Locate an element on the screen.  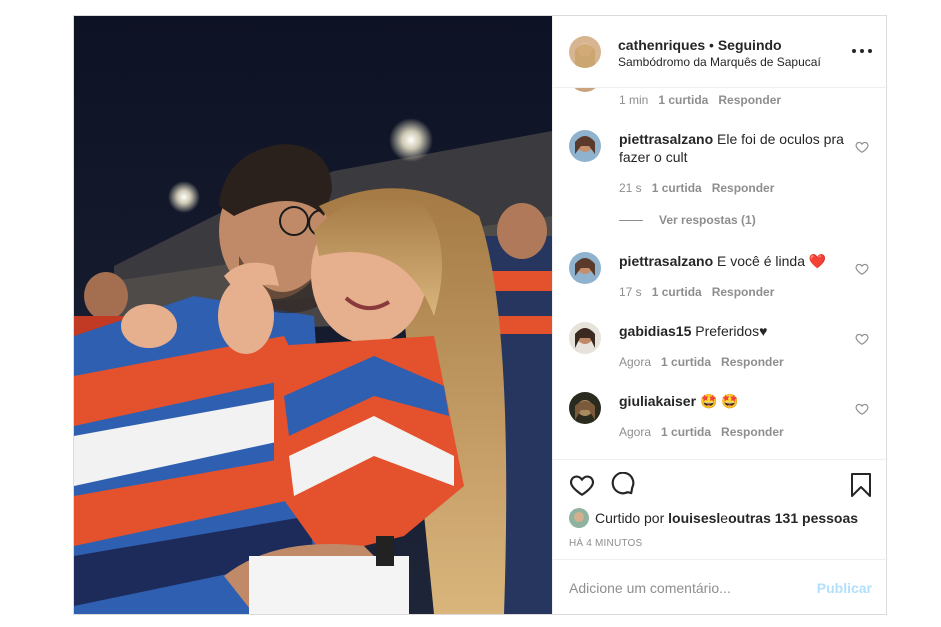
comment-text: gabidias15 Preferidos♥ is located at coordinates (731, 331).